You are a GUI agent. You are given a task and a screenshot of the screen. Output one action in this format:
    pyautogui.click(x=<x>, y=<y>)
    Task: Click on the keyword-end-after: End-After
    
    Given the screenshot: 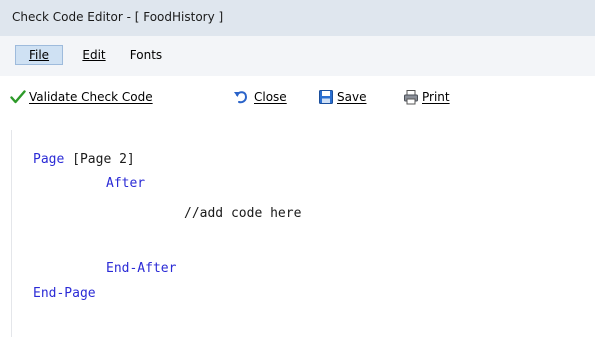 What is the action you would take?
    pyautogui.click(x=141, y=268)
    